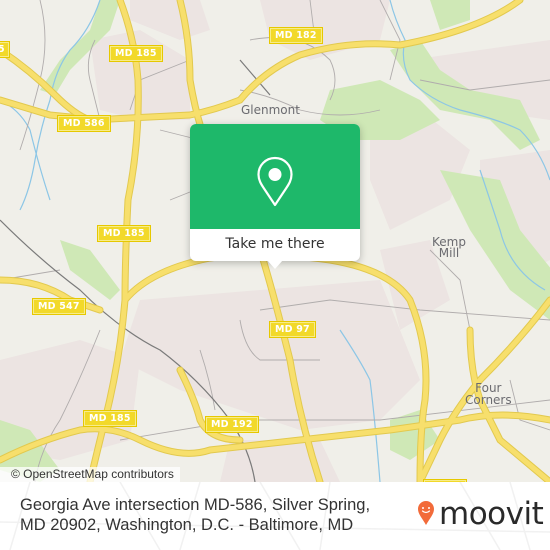 Image resolution: width=550 pixels, height=550 pixels. What do you see at coordinates (275, 181) in the screenshot?
I see `location-pin-icon` at bounding box center [275, 181].